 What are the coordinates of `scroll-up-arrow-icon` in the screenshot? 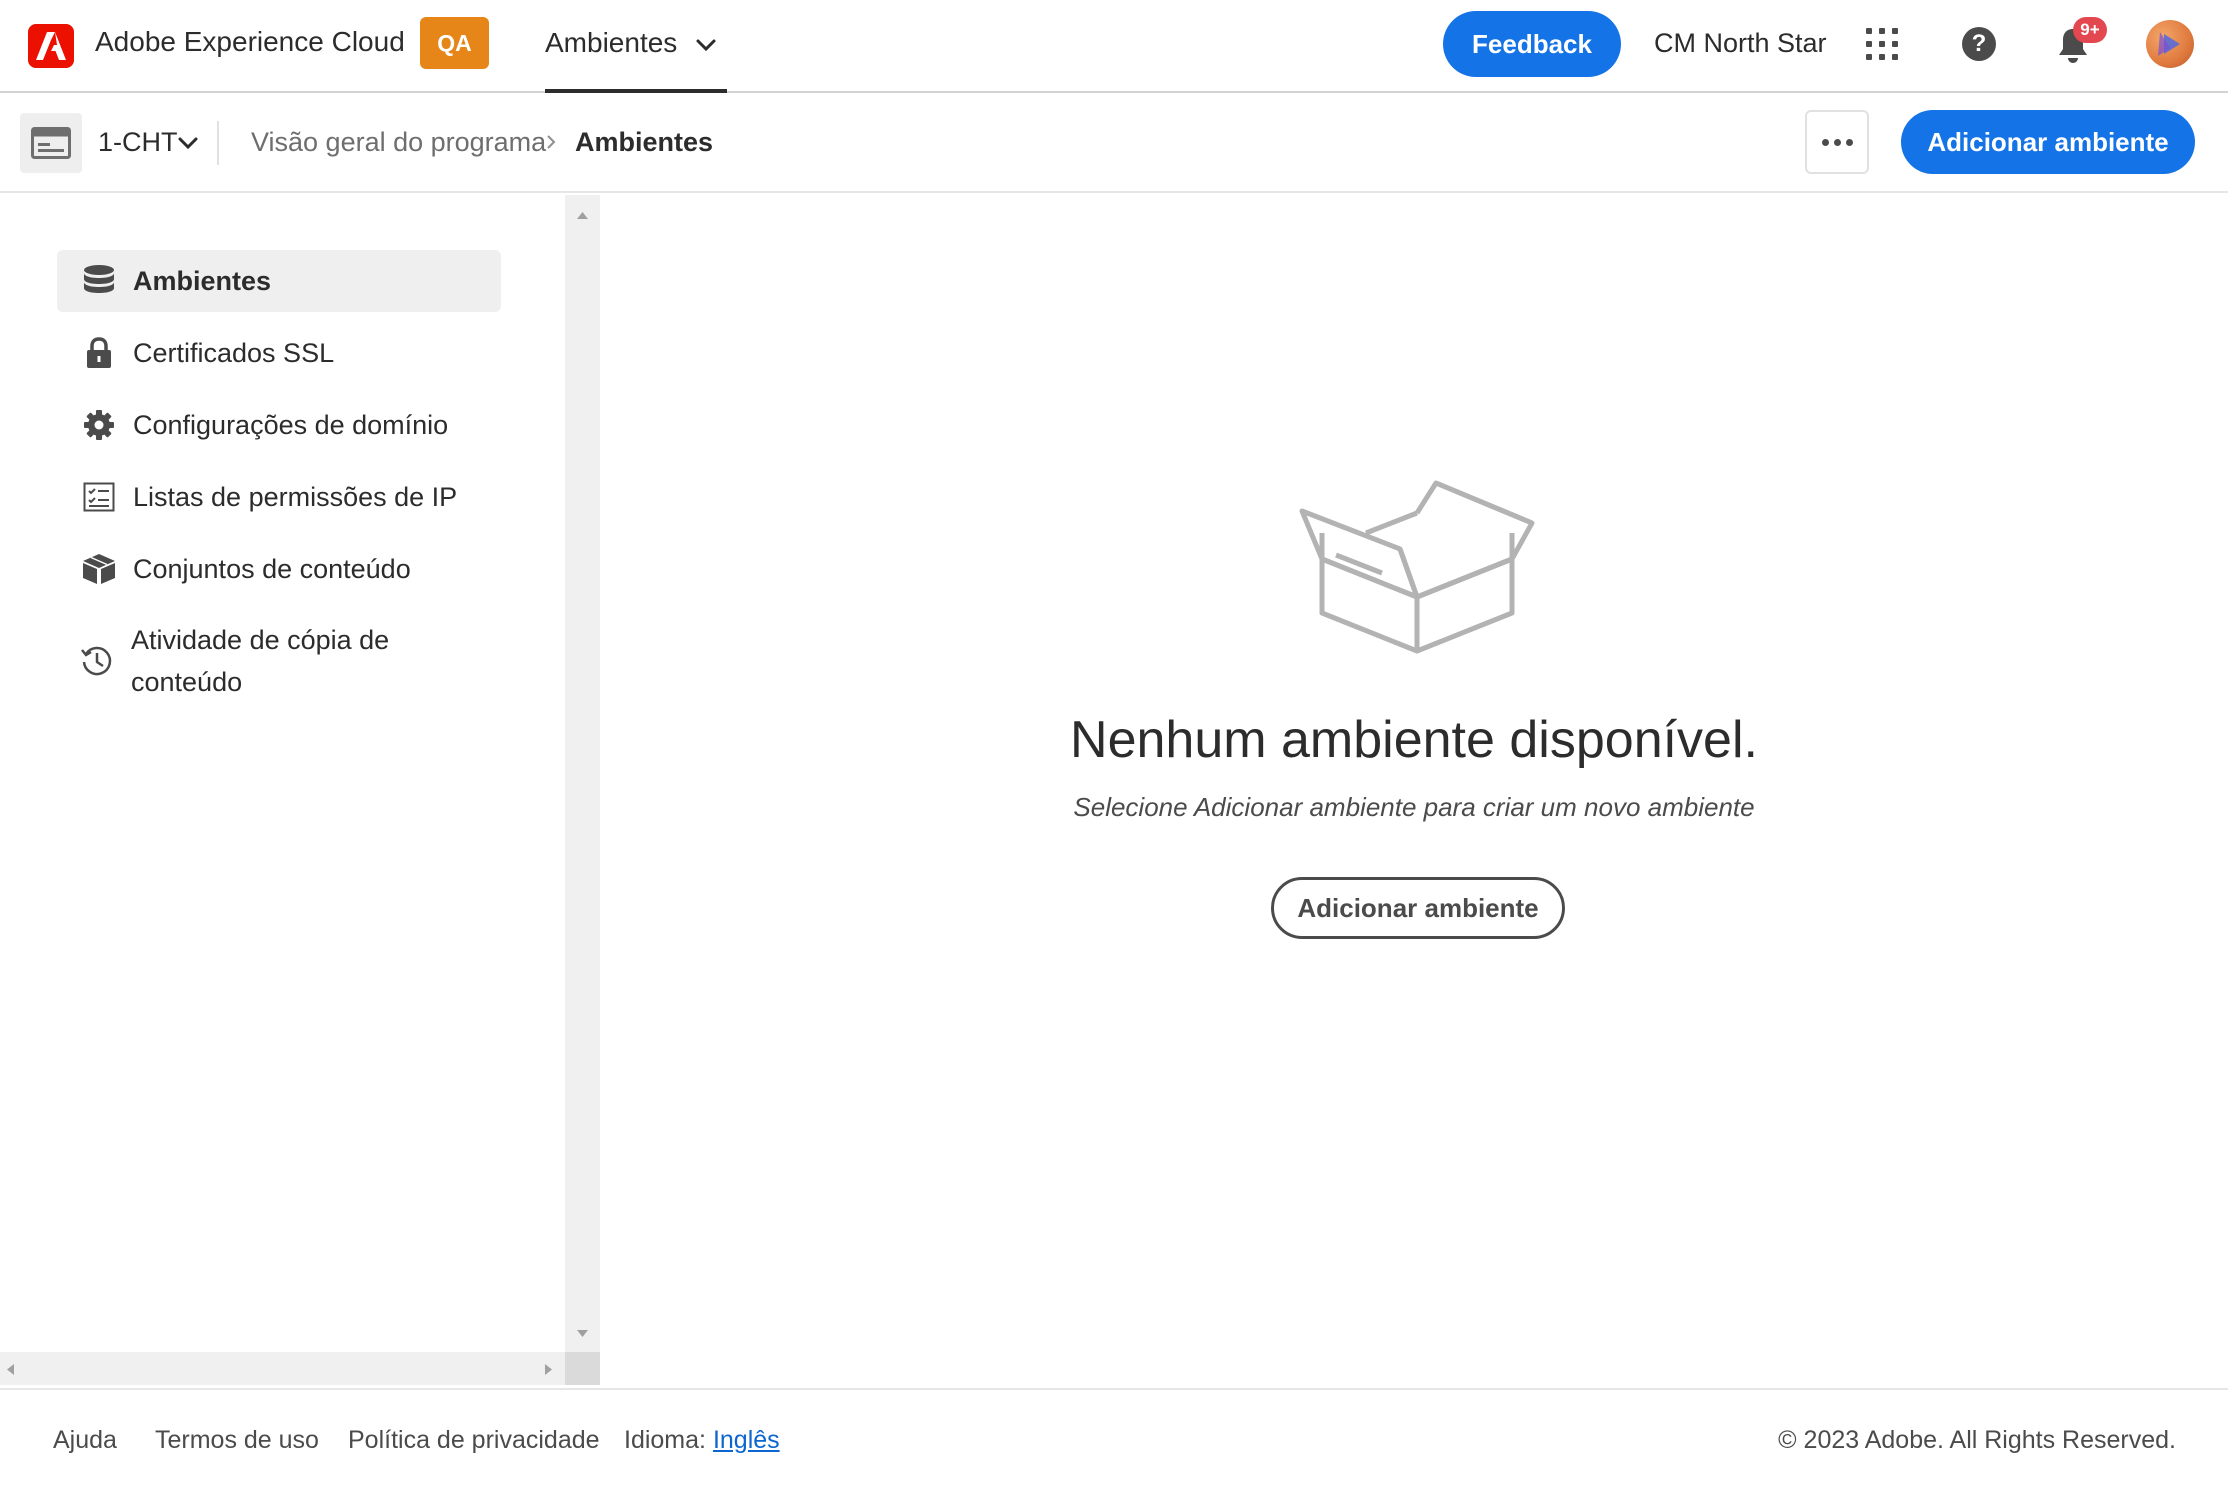 It's located at (582, 216).